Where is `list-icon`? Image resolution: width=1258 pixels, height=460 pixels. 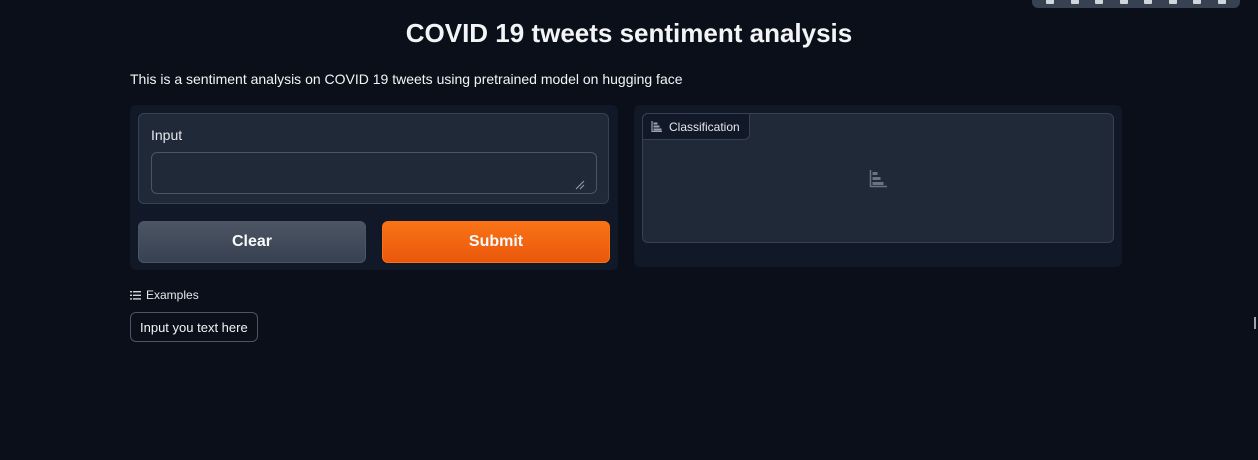 list-icon is located at coordinates (135, 295).